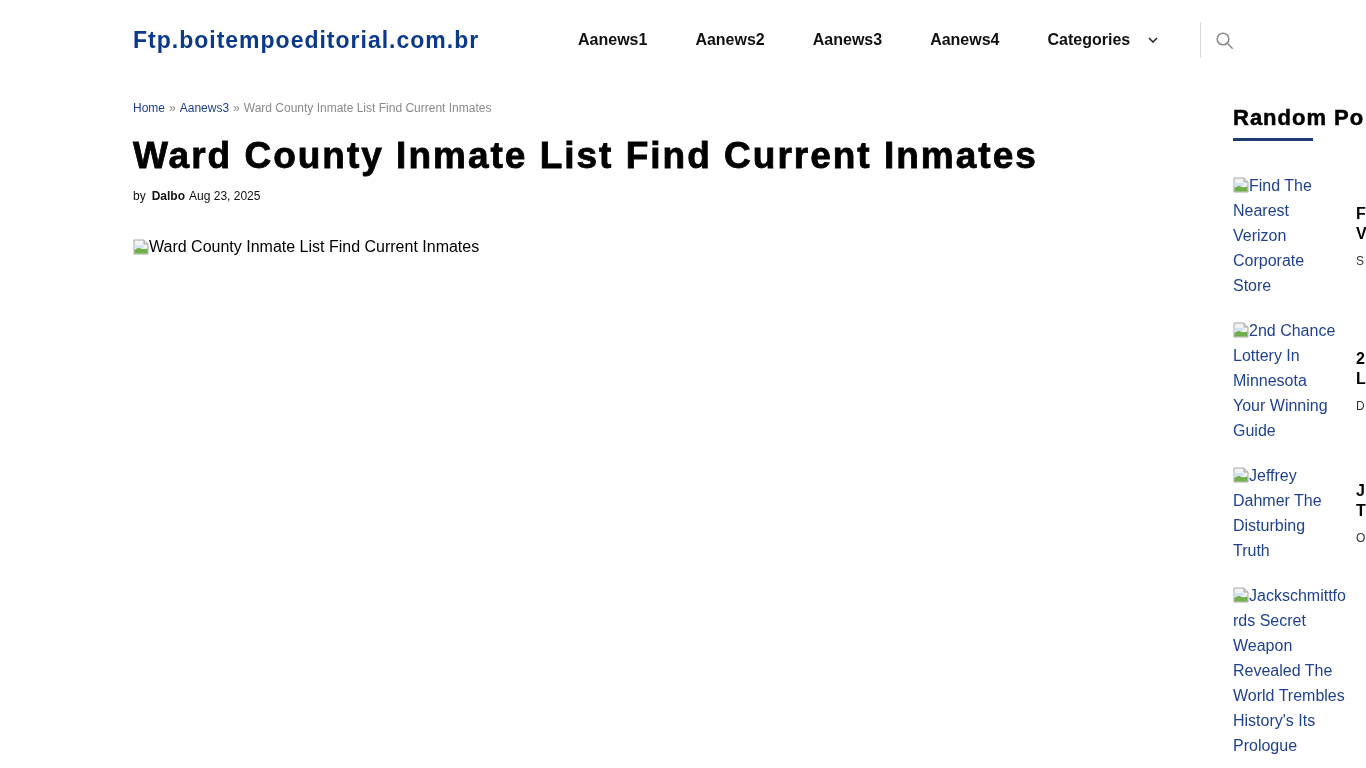 The image size is (1366, 768). Describe the element at coordinates (1299, 118) in the screenshot. I see `sidebar-heading: Random Po` at that location.